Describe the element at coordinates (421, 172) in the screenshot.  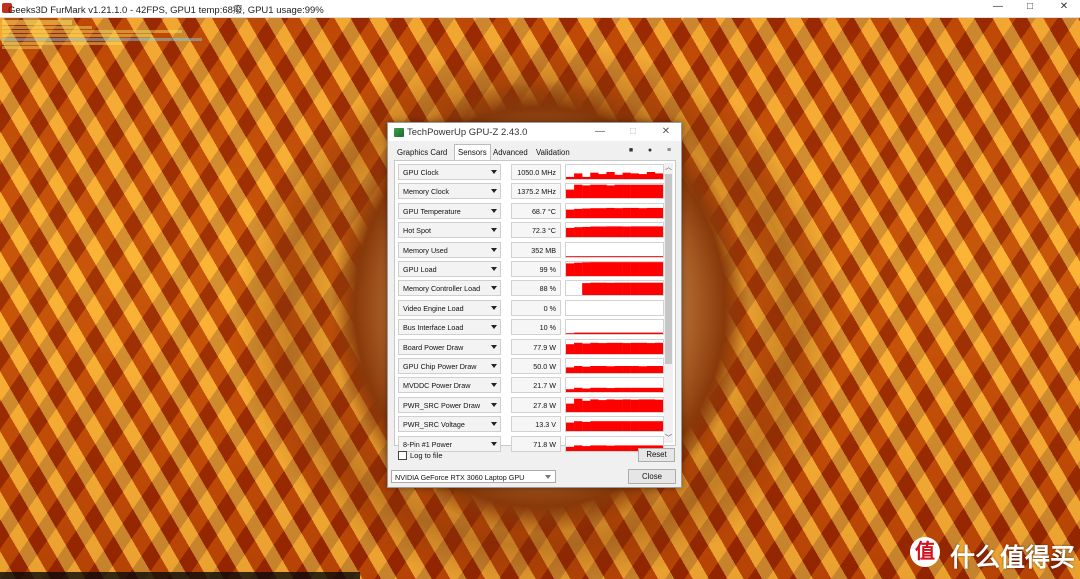
I see `sensor-name-label: GPU Clock` at that location.